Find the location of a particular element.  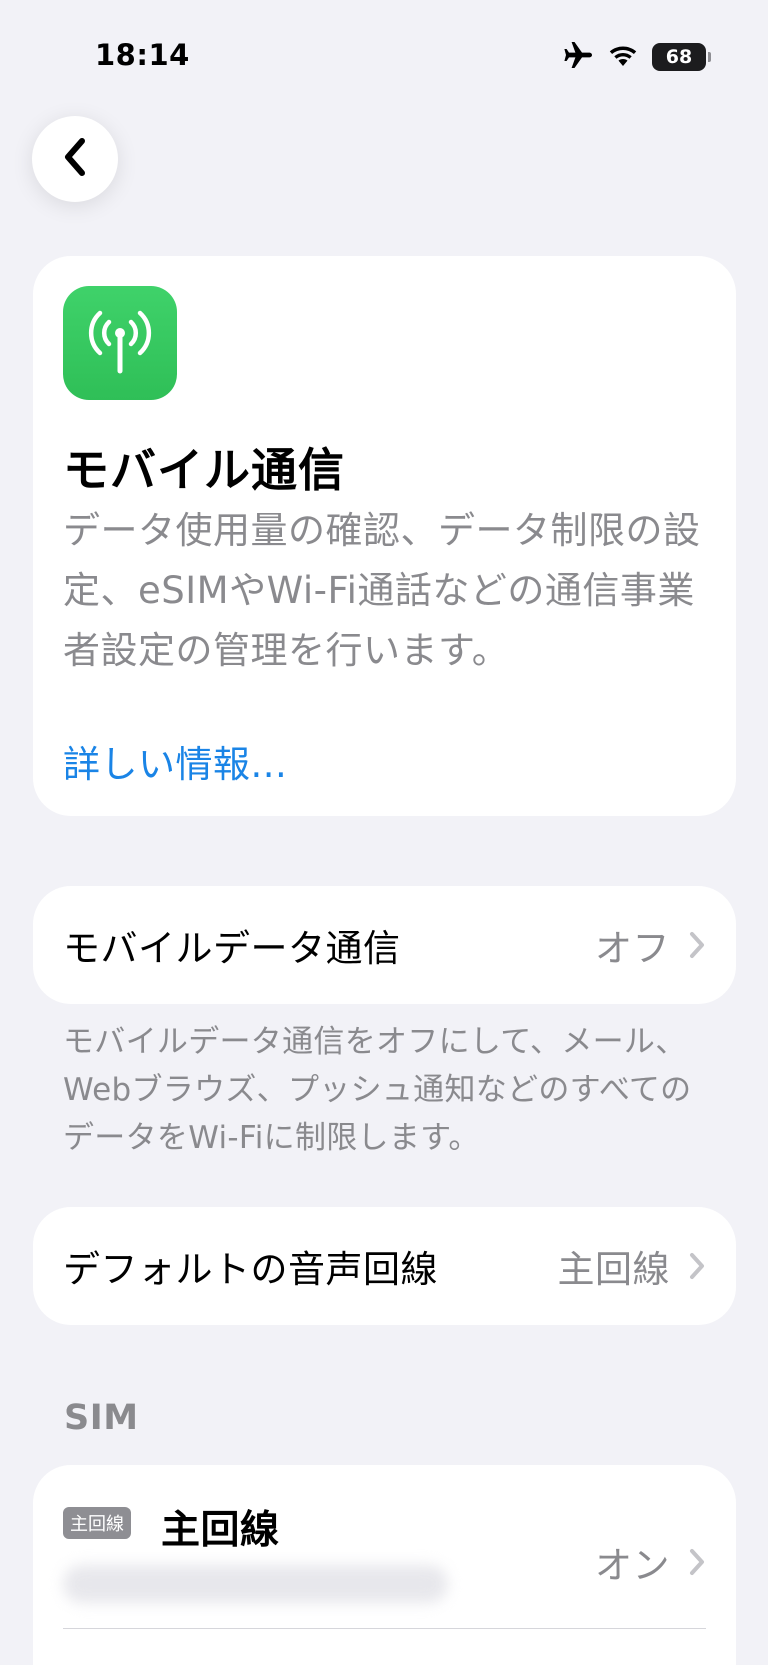

status-icons: 68 is located at coordinates (636, 57).